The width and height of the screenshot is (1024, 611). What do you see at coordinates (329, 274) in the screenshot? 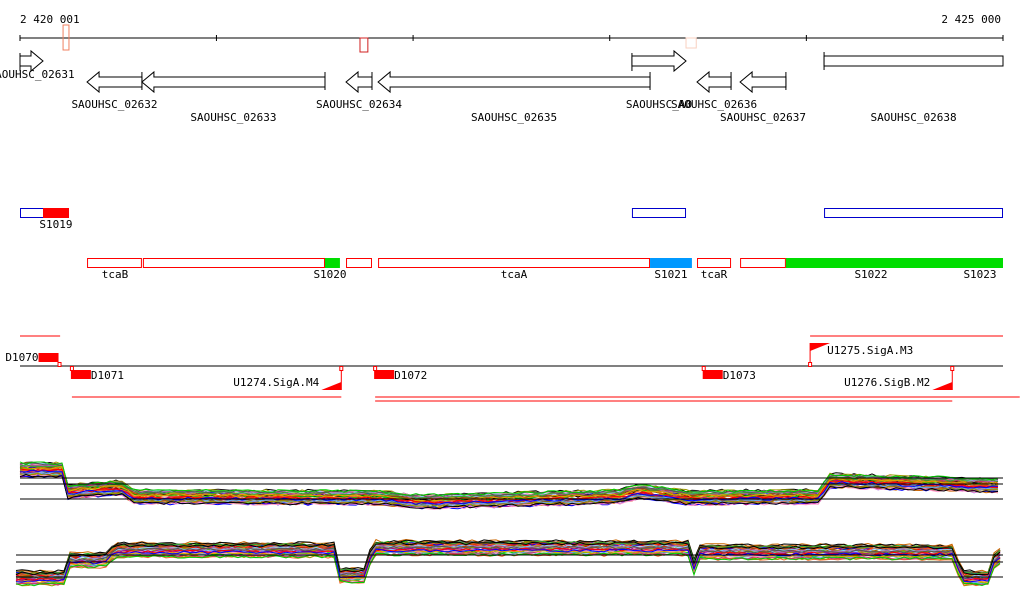
I see `segment-label: S1020` at bounding box center [329, 274].